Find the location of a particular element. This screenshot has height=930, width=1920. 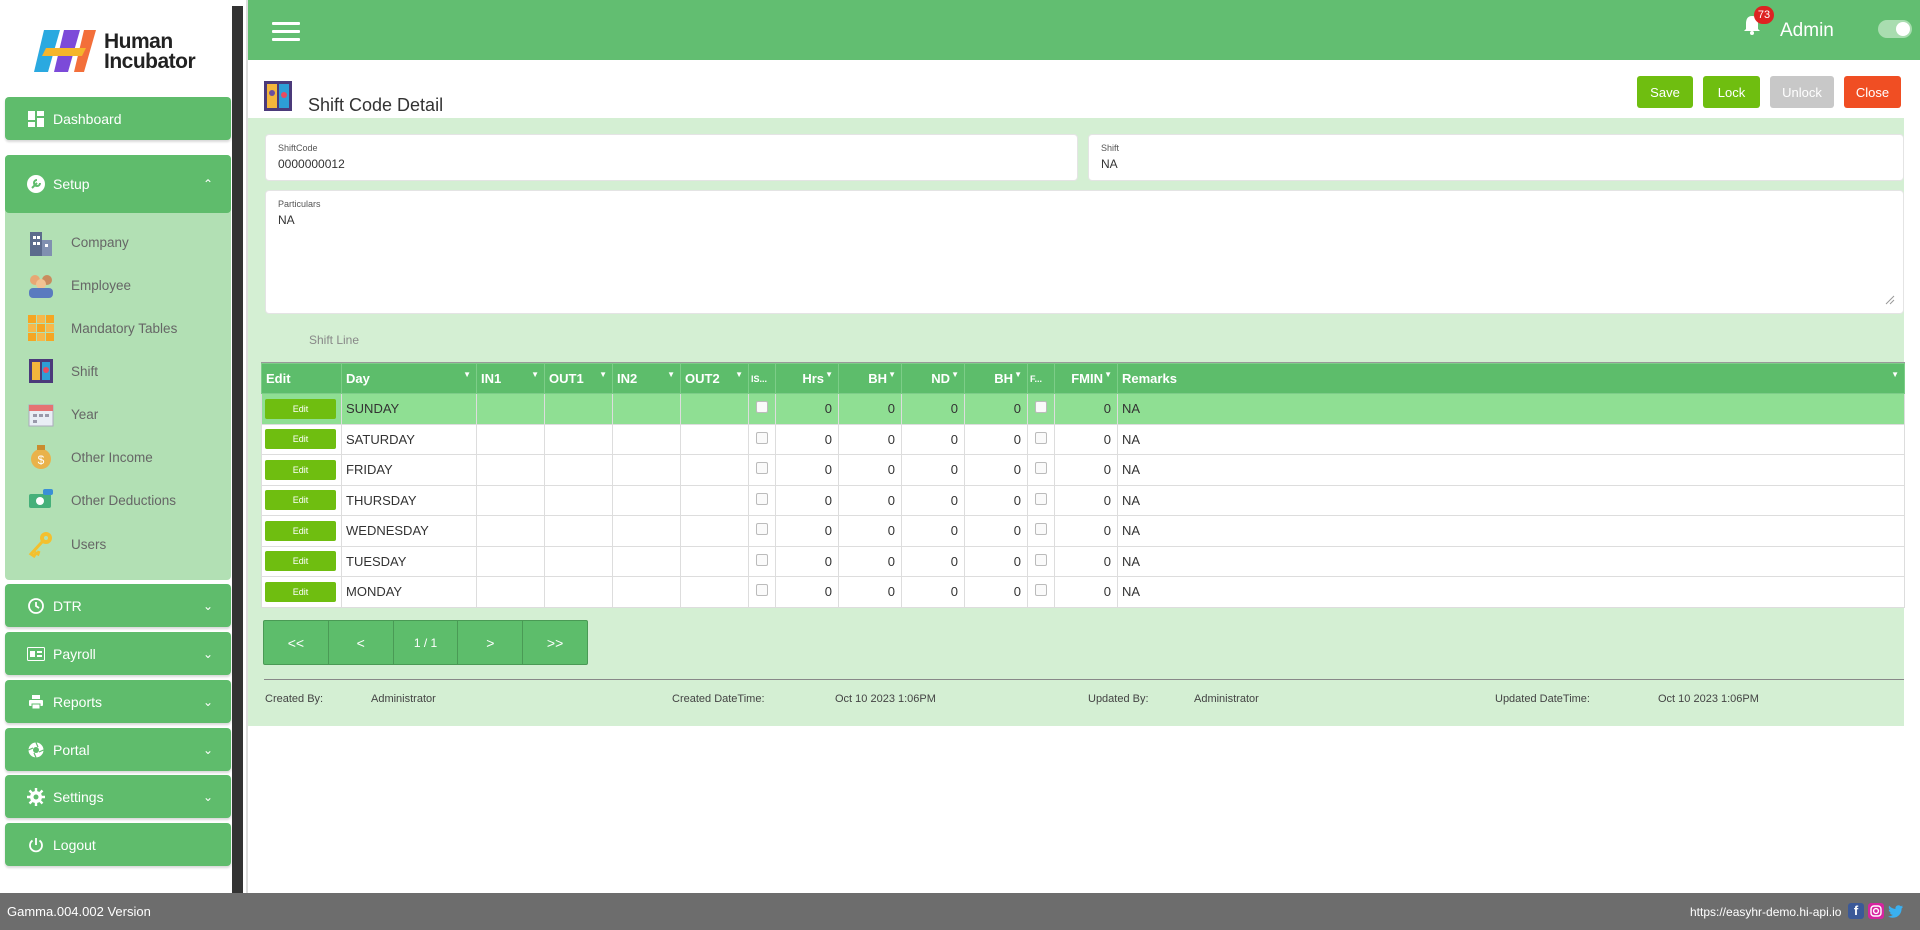

col-fmin: FMIN ▼ is located at coordinates (1086, 378).